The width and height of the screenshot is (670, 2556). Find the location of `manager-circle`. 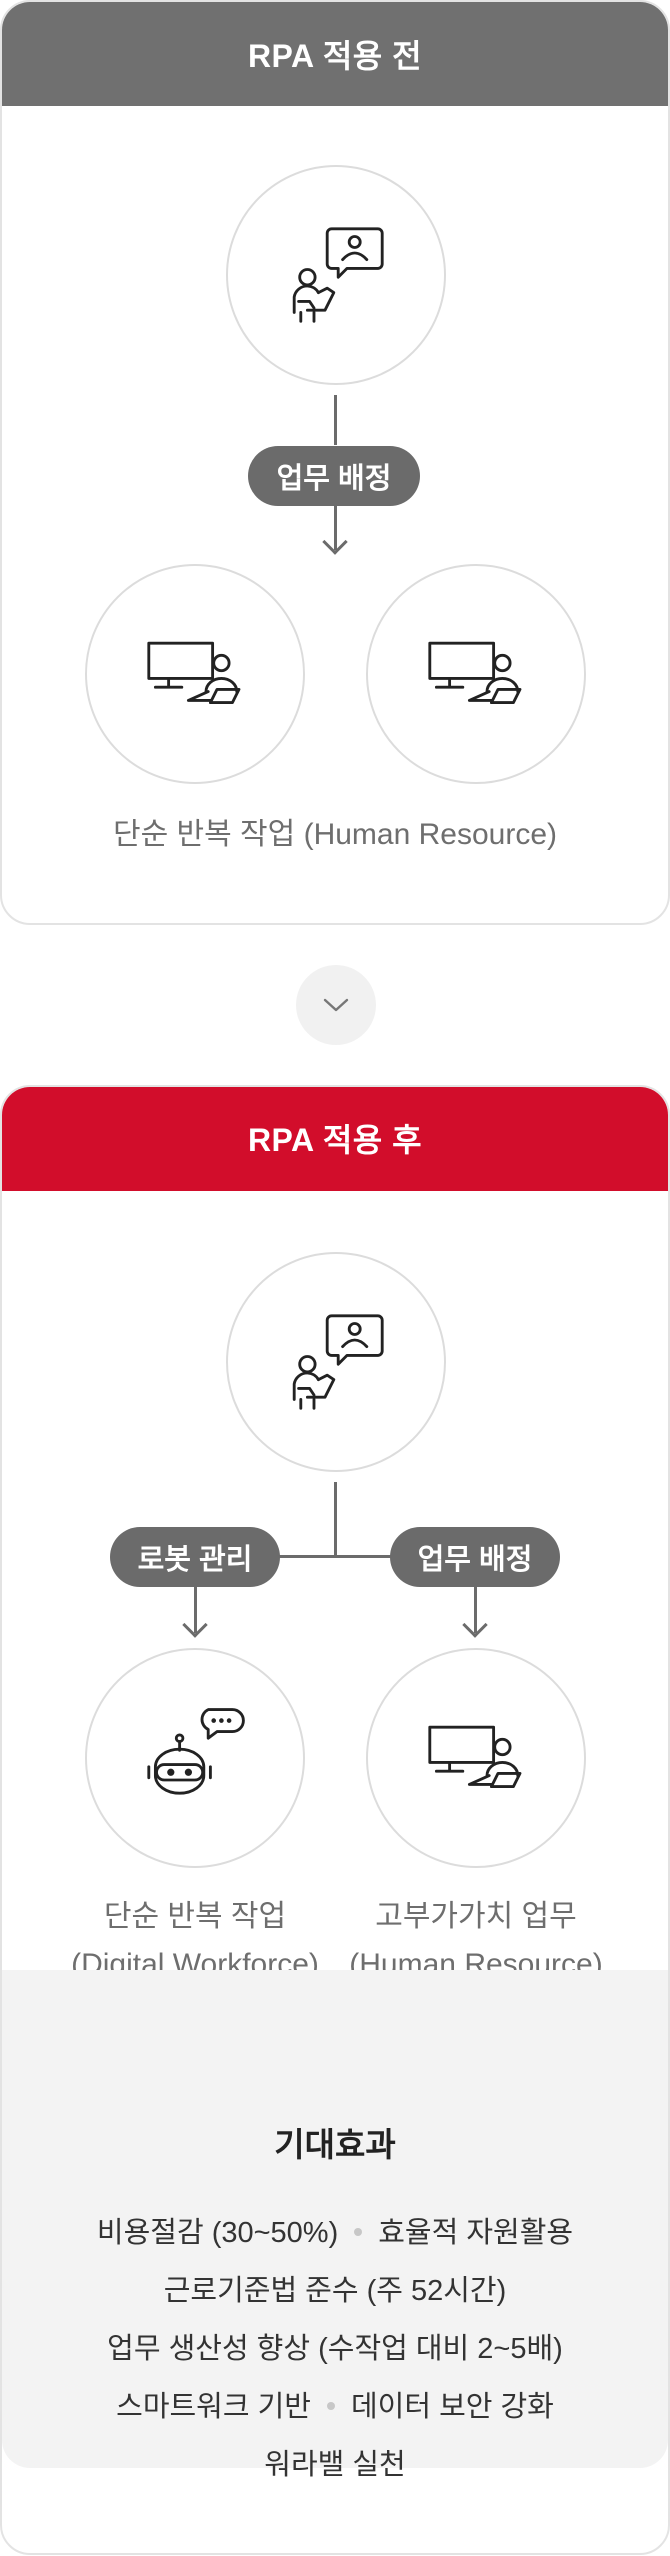

manager-circle is located at coordinates (336, 275).